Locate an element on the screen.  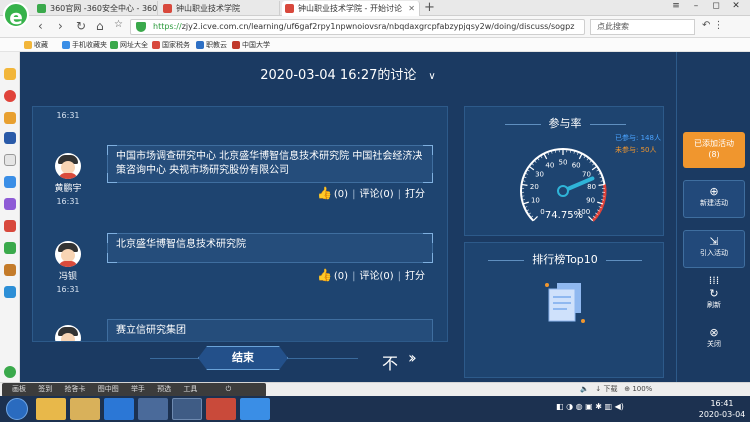
end-discussion-button: 结束 is located at coordinates (243, 358).